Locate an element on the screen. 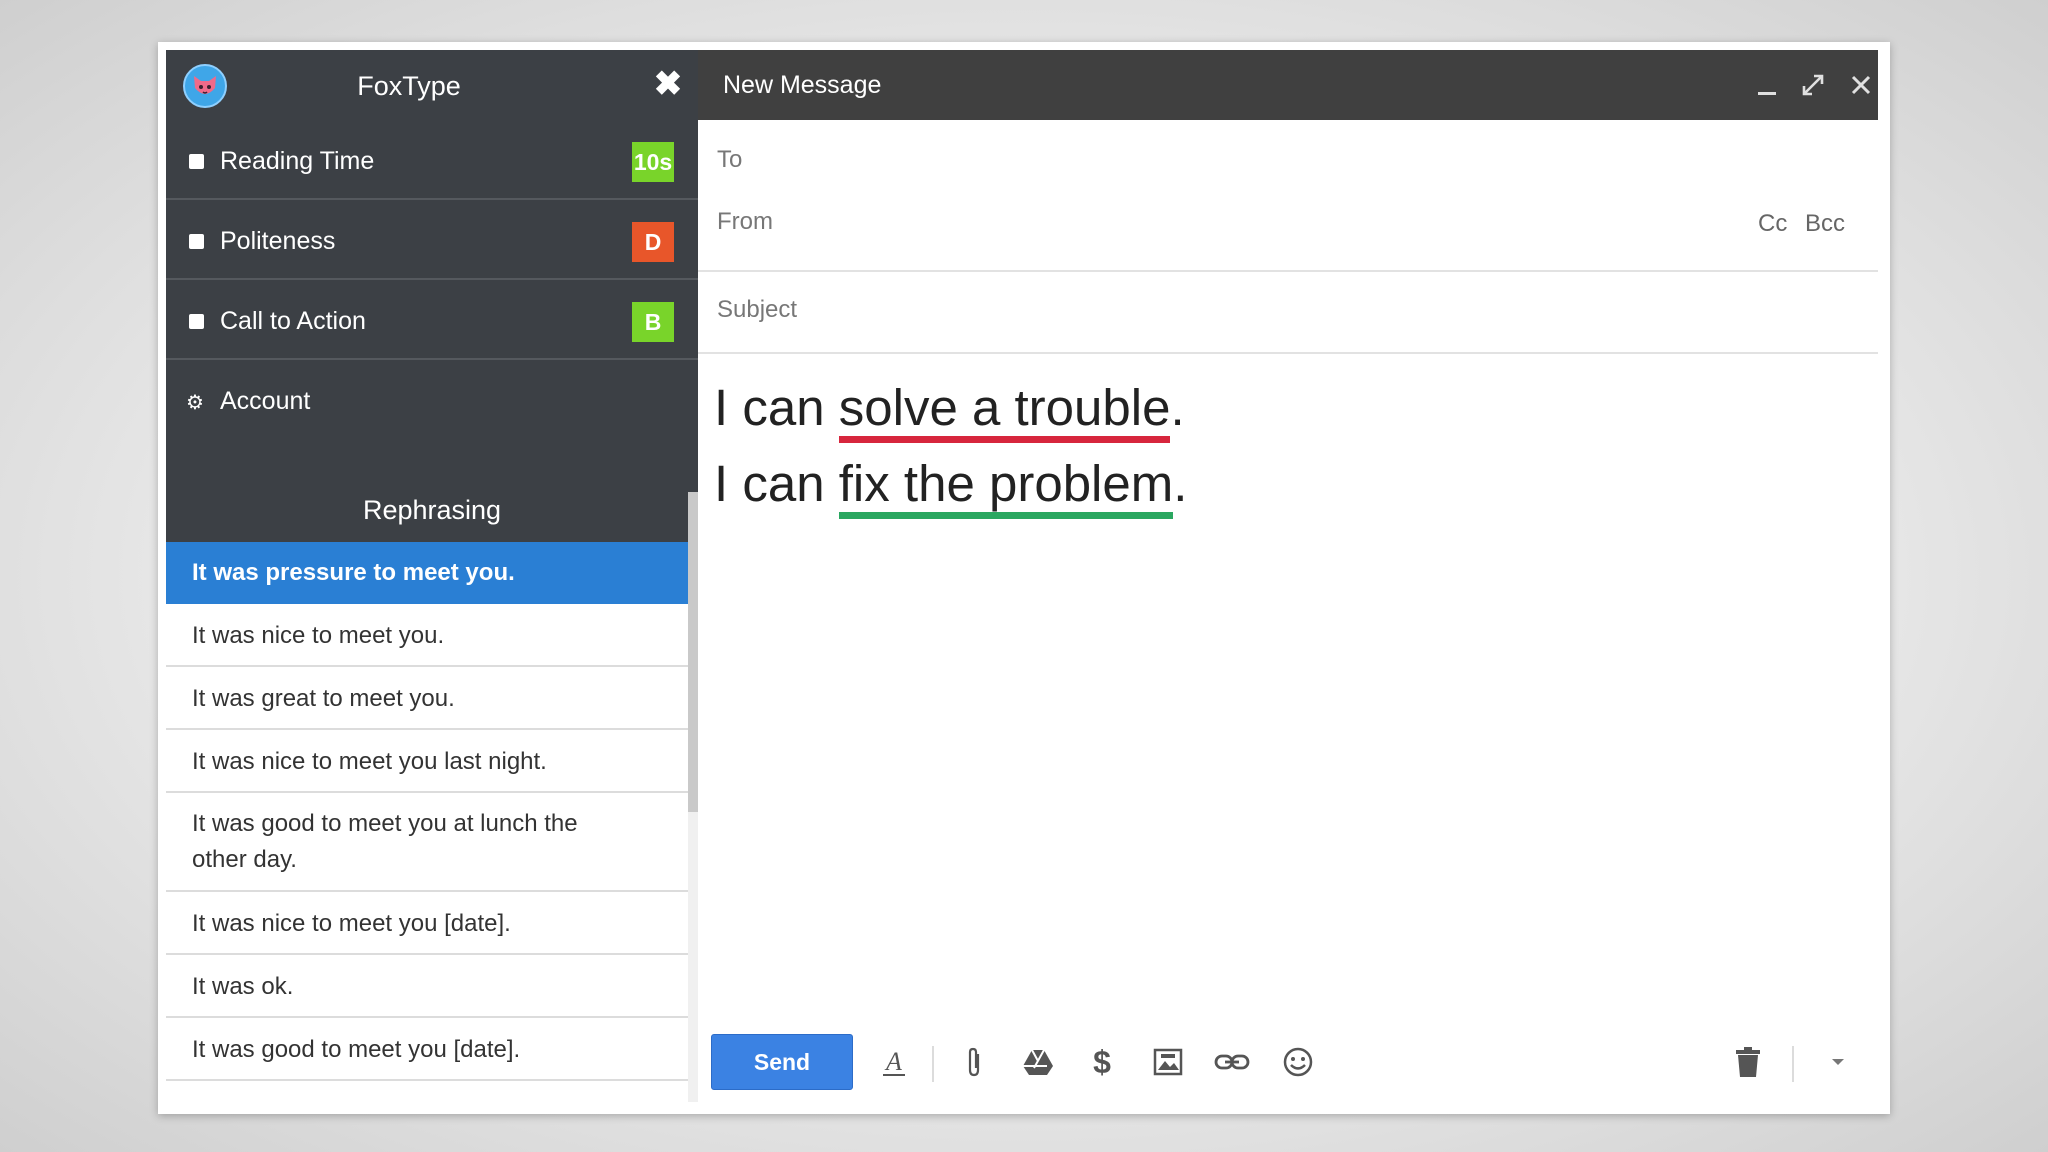  attach-icon is located at coordinates (974, 1062).